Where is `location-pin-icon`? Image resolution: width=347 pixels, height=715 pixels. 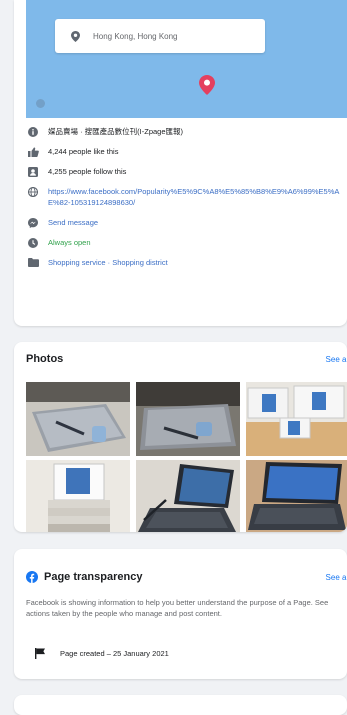 location-pin-icon is located at coordinates (75, 36).